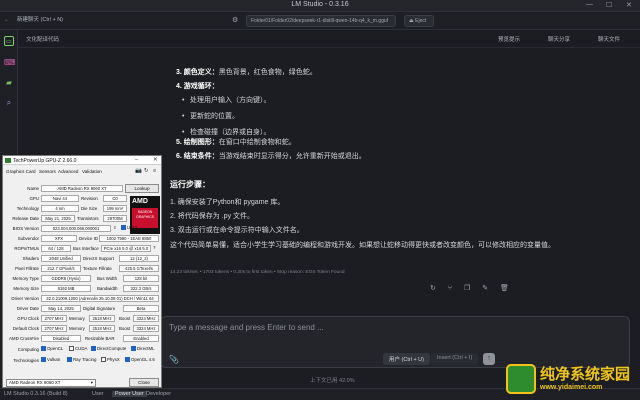 The width and height of the screenshot is (640, 400). I want to click on close-button: ✕, so click(629, 5).